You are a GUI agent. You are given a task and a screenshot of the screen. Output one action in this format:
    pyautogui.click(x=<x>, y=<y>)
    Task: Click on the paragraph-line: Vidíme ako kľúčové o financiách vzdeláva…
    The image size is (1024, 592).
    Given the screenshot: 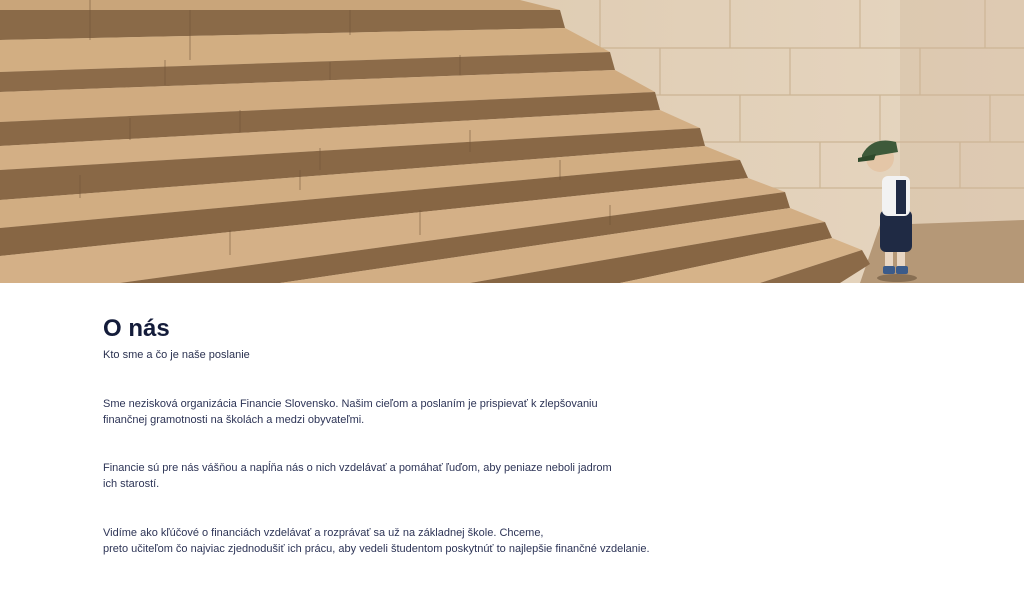 What is the action you would take?
    pyautogui.click(x=323, y=533)
    